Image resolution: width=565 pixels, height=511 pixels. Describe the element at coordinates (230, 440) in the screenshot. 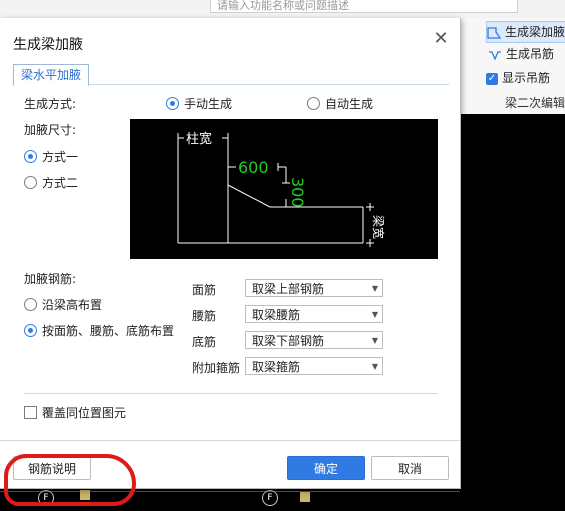

I see `footer-divider` at that location.